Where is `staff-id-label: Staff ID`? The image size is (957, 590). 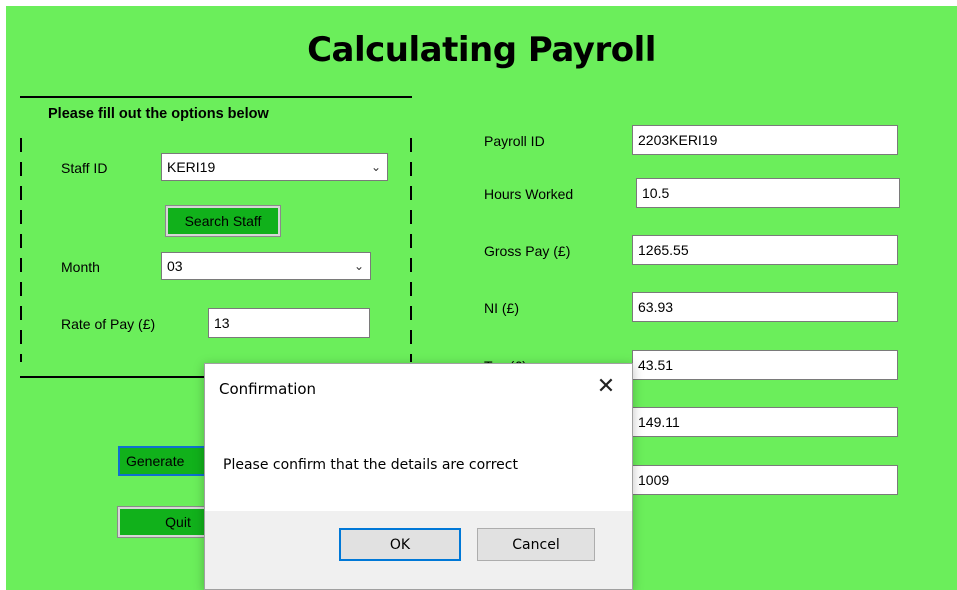
staff-id-label: Staff ID is located at coordinates (84, 168).